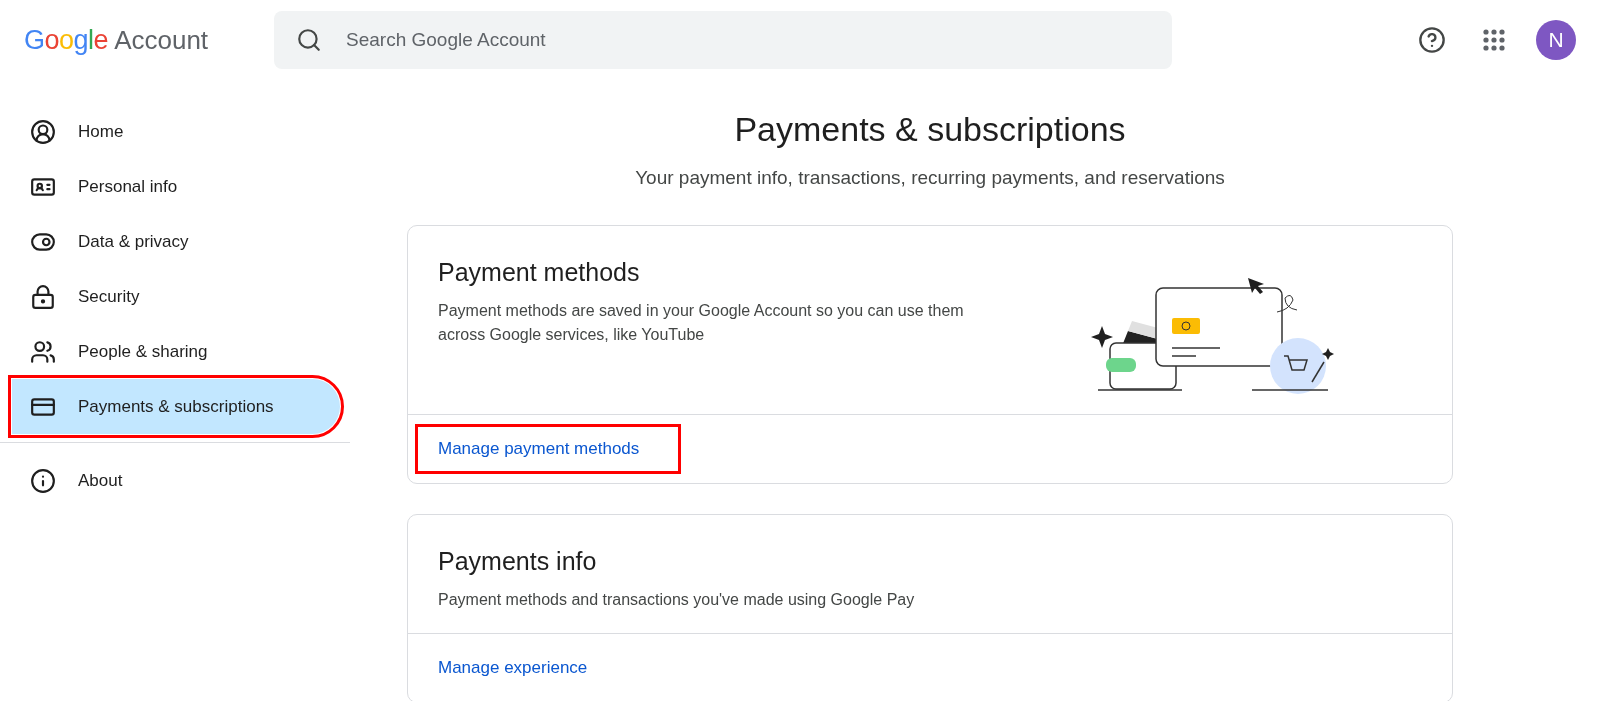 The image size is (1600, 701). Describe the element at coordinates (548, 449) in the screenshot. I see `card-link: Manage payment methods` at that location.